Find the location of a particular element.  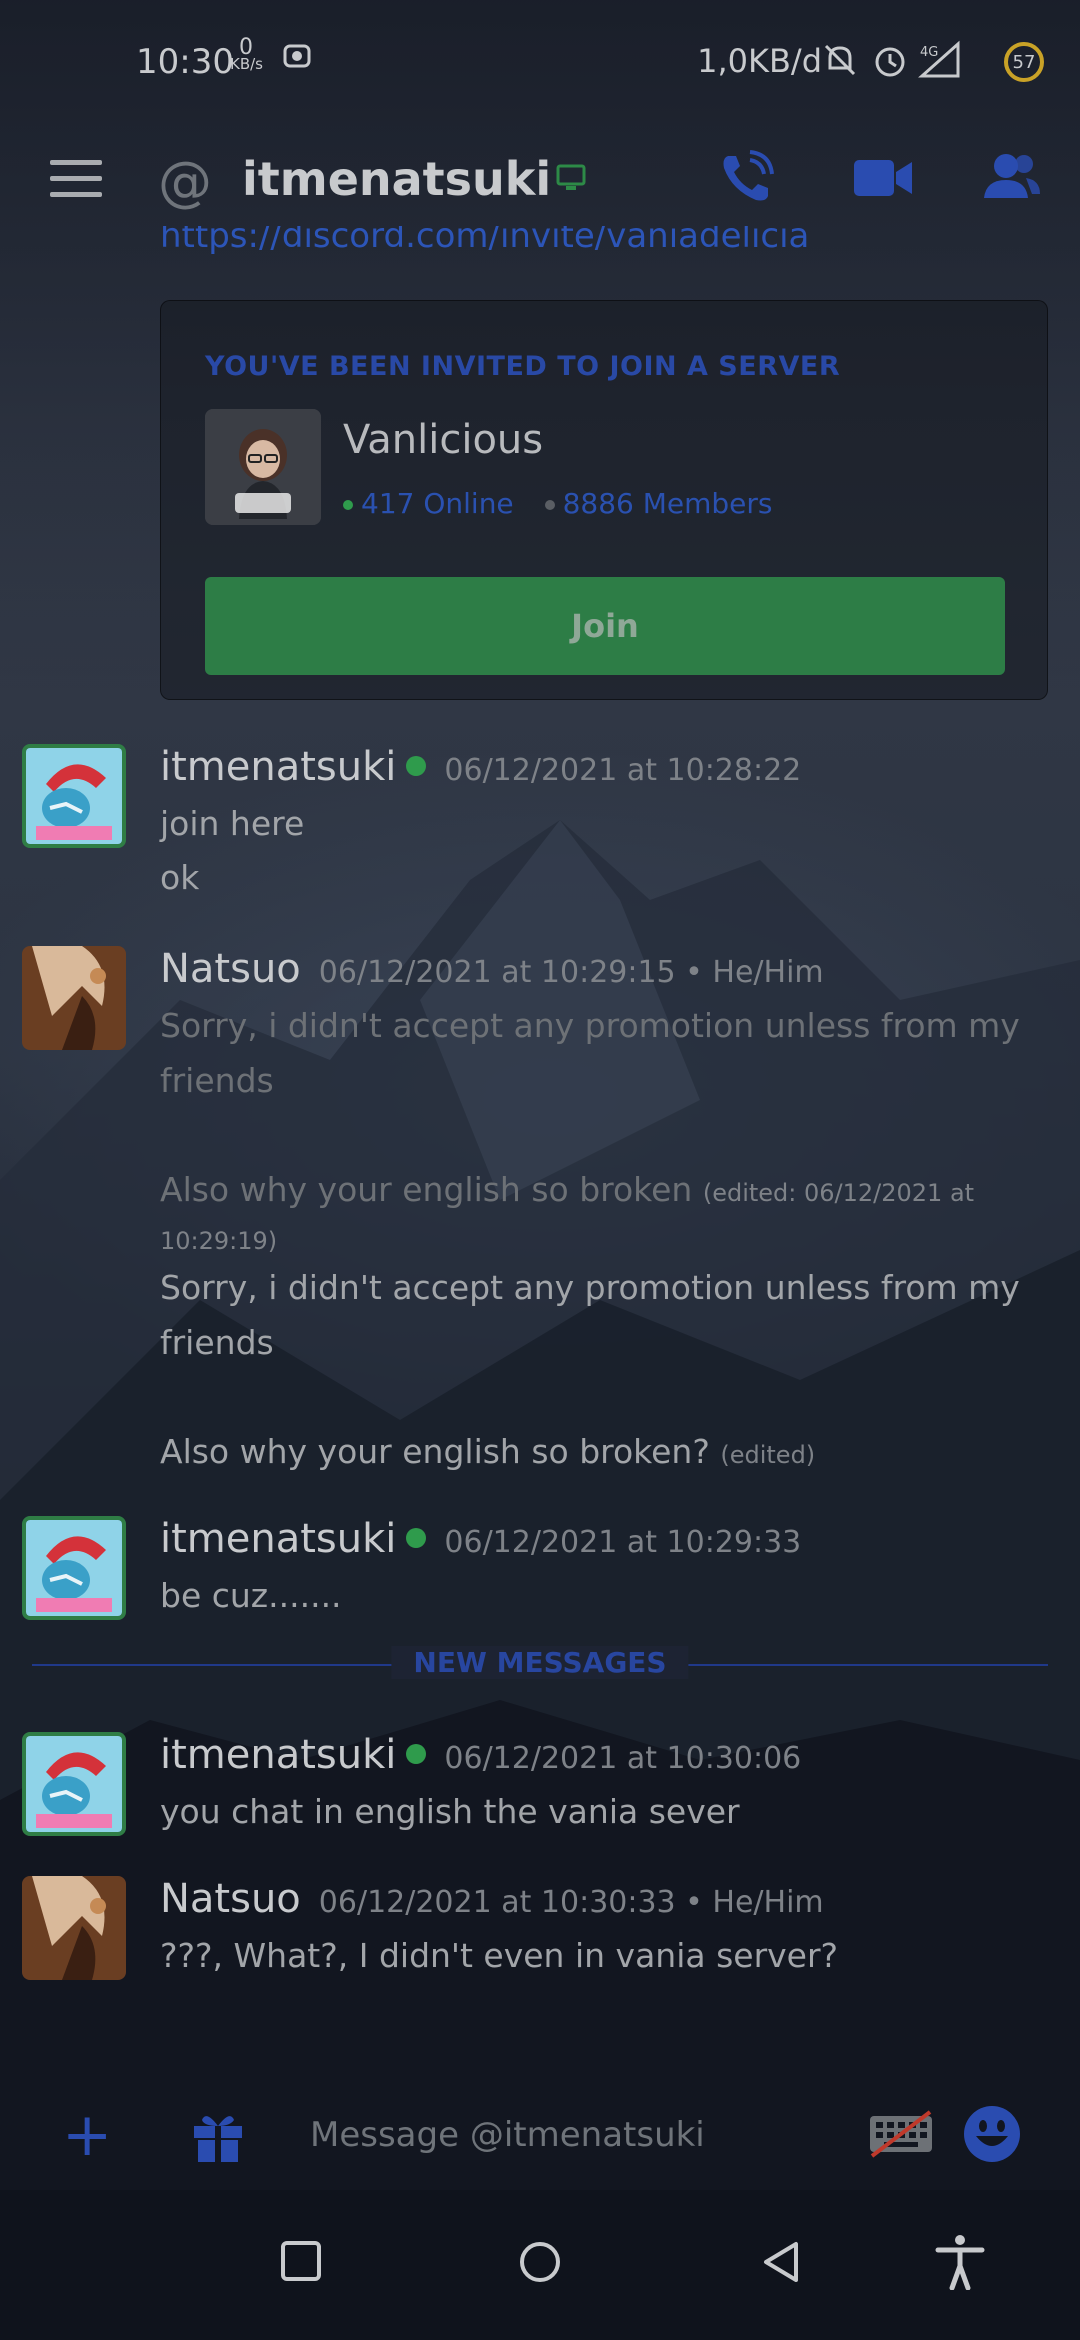

message-text: you chat in english the vania sever is located at coordinates (450, 1811).